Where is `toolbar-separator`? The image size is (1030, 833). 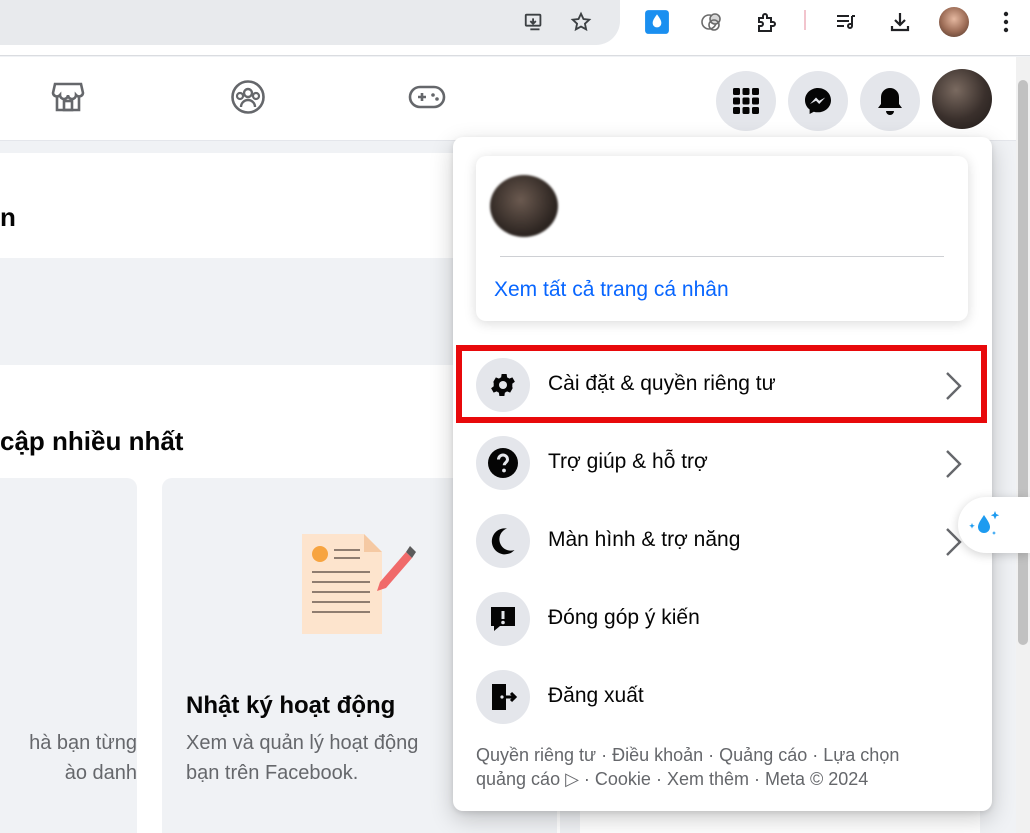
toolbar-separator is located at coordinates (805, 20).